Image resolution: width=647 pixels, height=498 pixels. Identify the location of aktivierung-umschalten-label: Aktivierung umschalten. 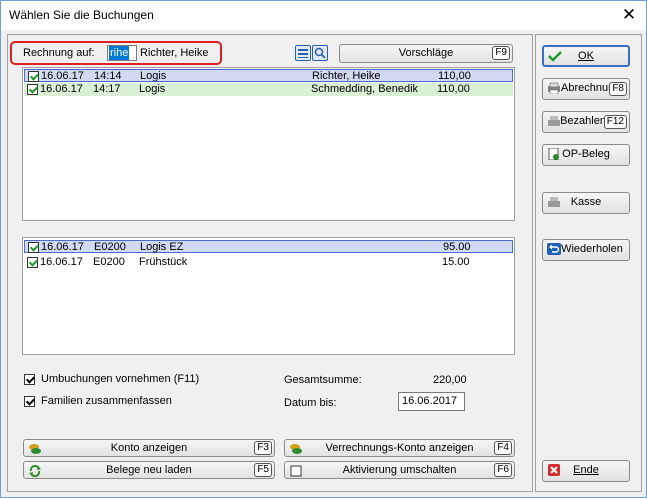
(399, 470).